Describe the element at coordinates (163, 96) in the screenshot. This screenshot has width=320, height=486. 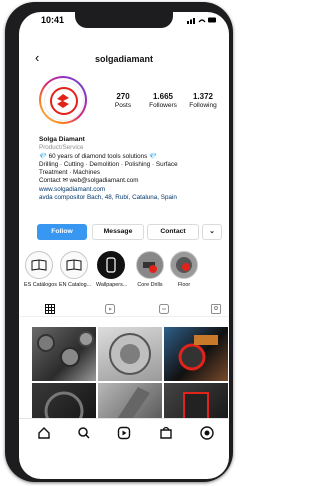
I see `followers-value: 1.665` at that location.